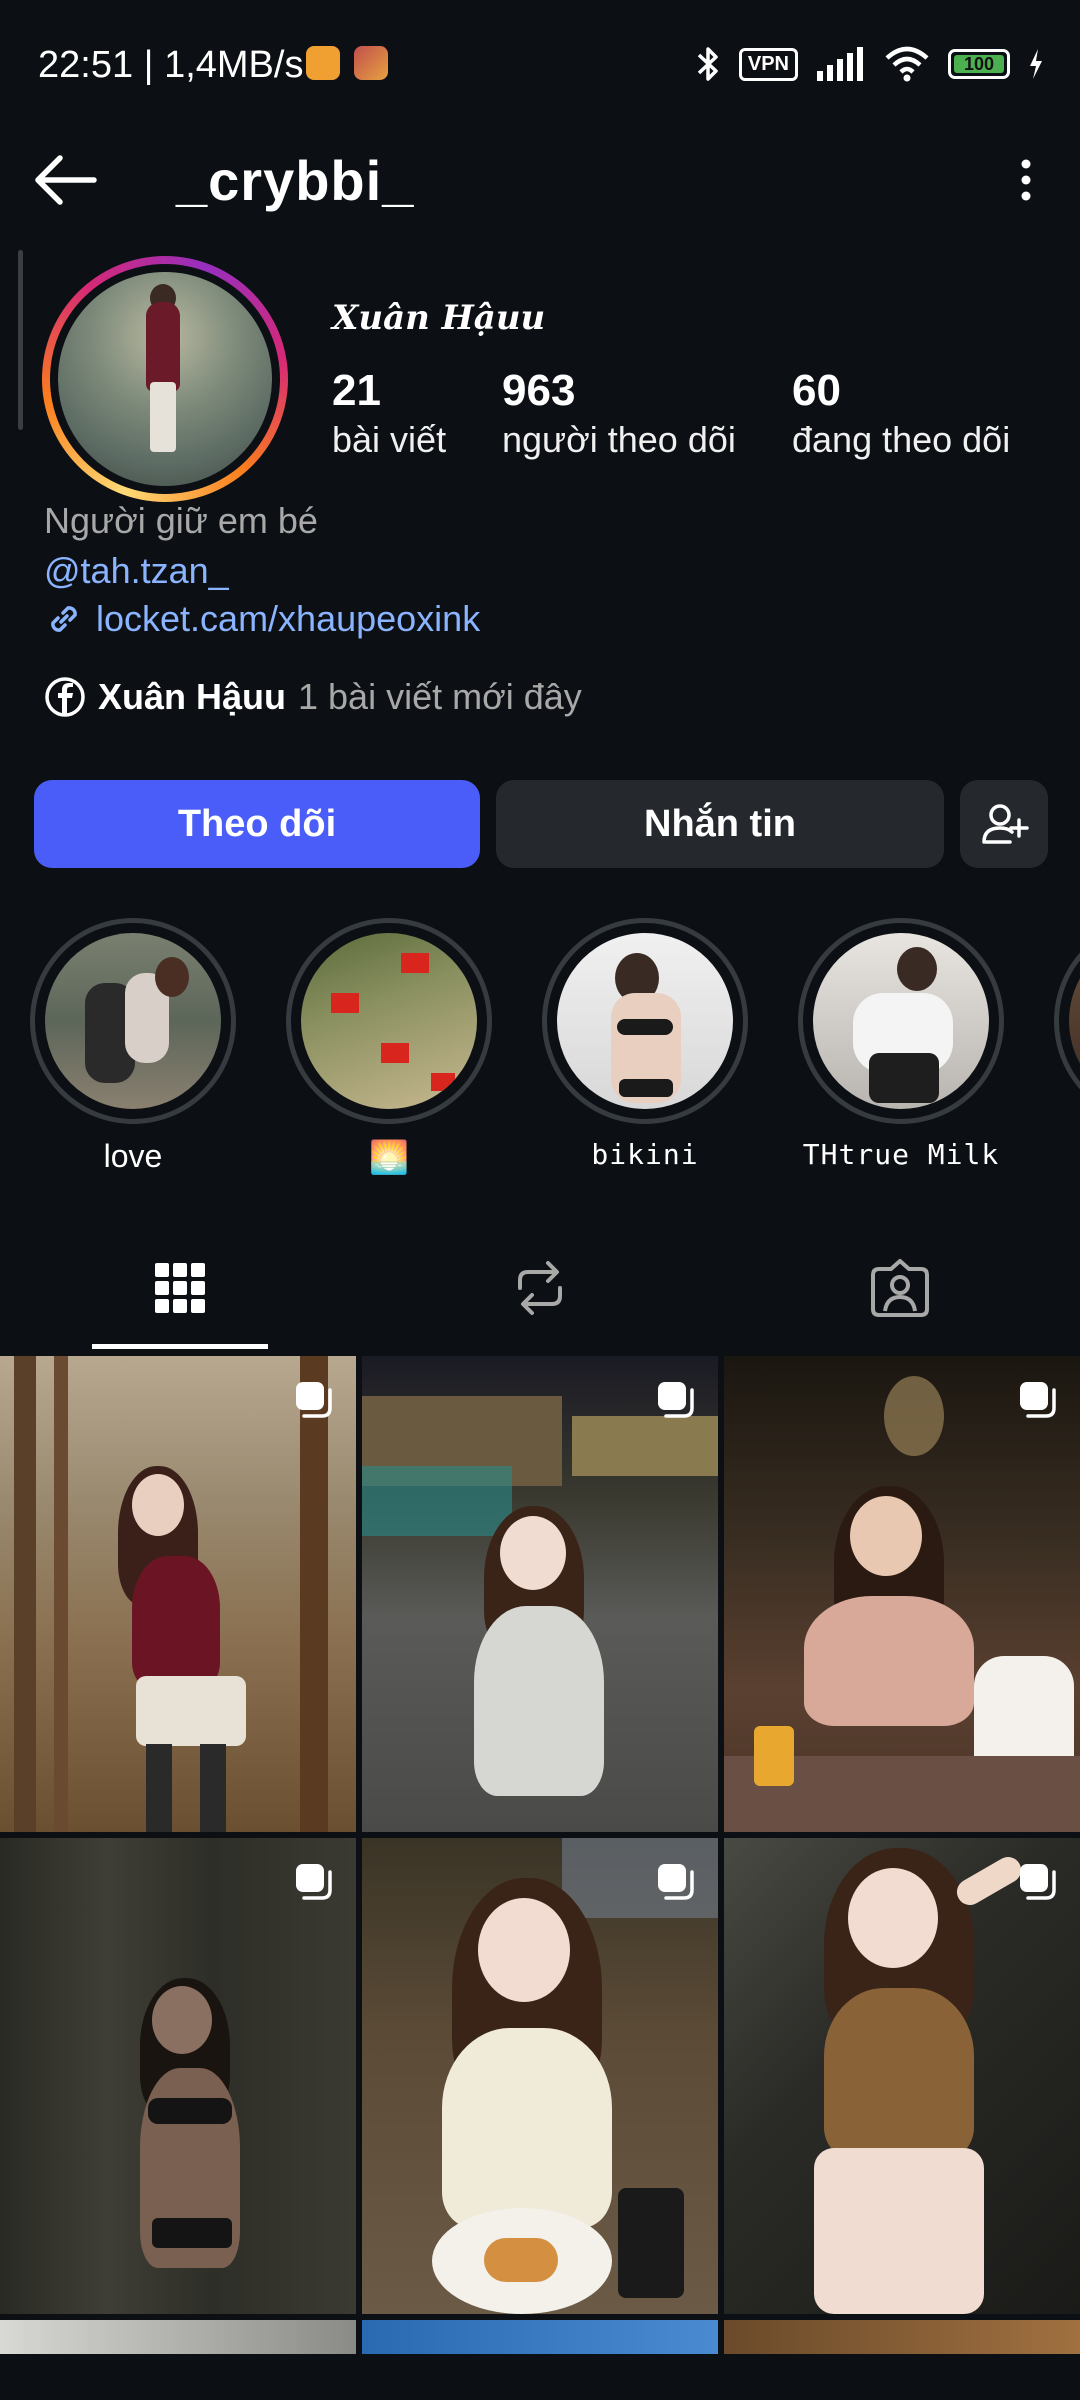  I want to click on facebook-name: Xuân Hậuu, so click(192, 696).